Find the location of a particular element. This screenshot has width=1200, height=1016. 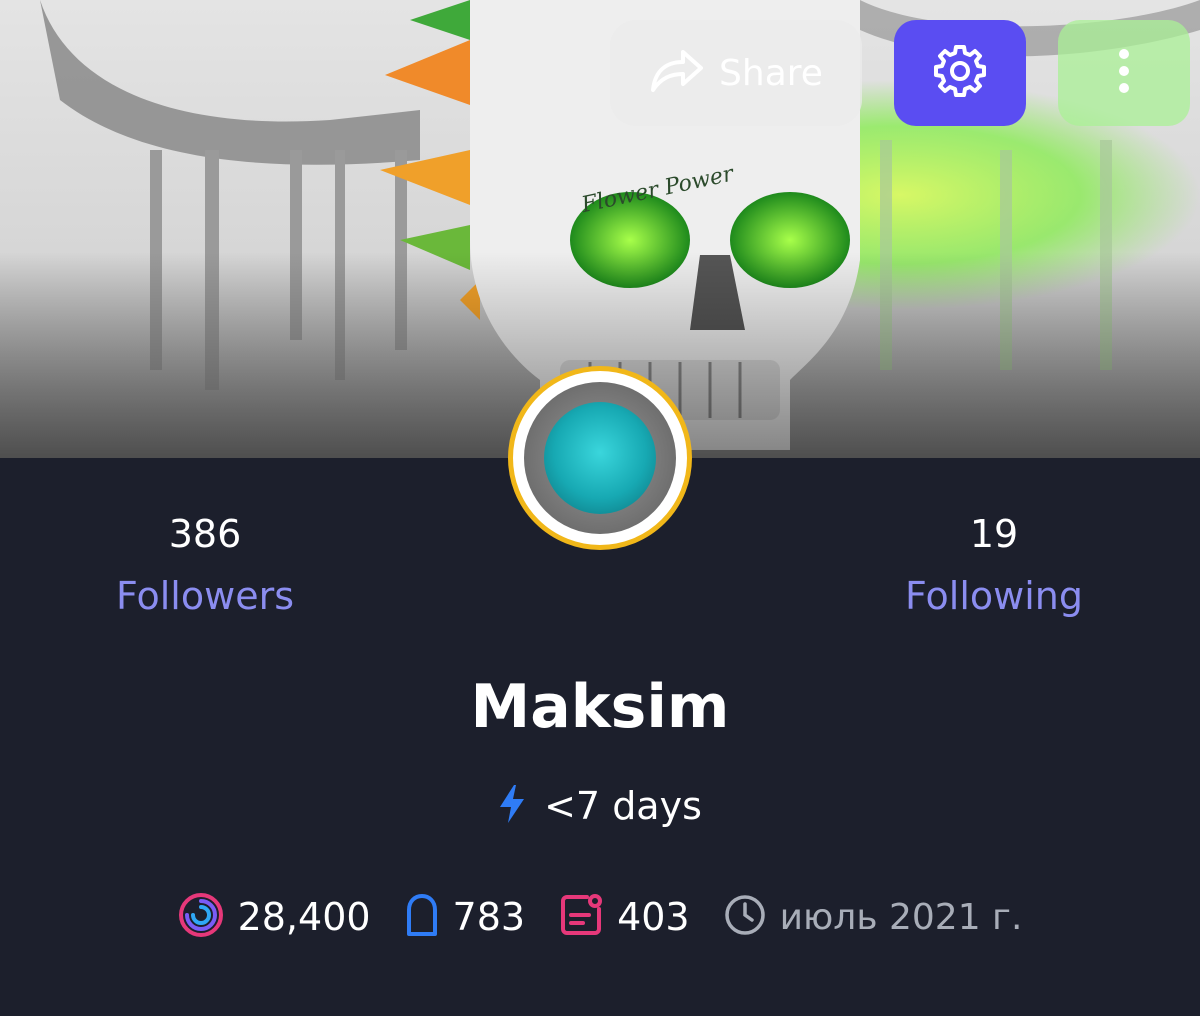

activity-status: <7 days is located at coordinates (600, 806).